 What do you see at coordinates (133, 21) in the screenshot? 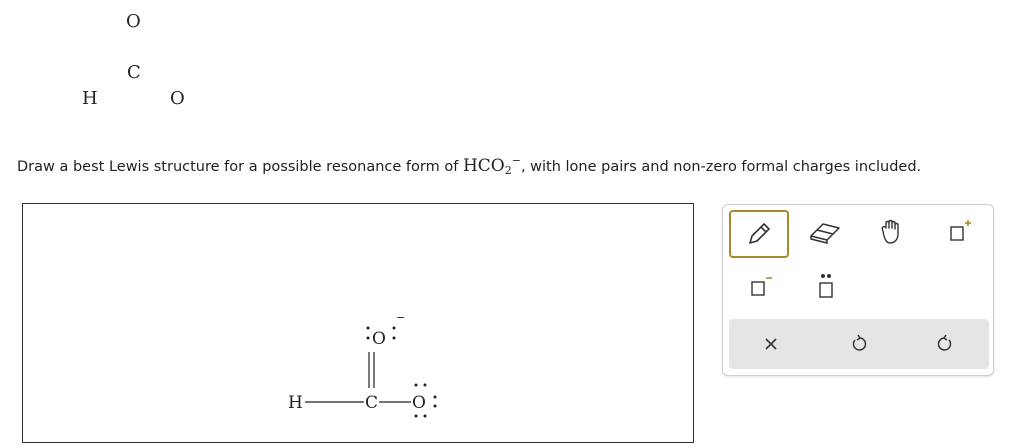
I see `atom-o-top: O` at bounding box center [133, 21].